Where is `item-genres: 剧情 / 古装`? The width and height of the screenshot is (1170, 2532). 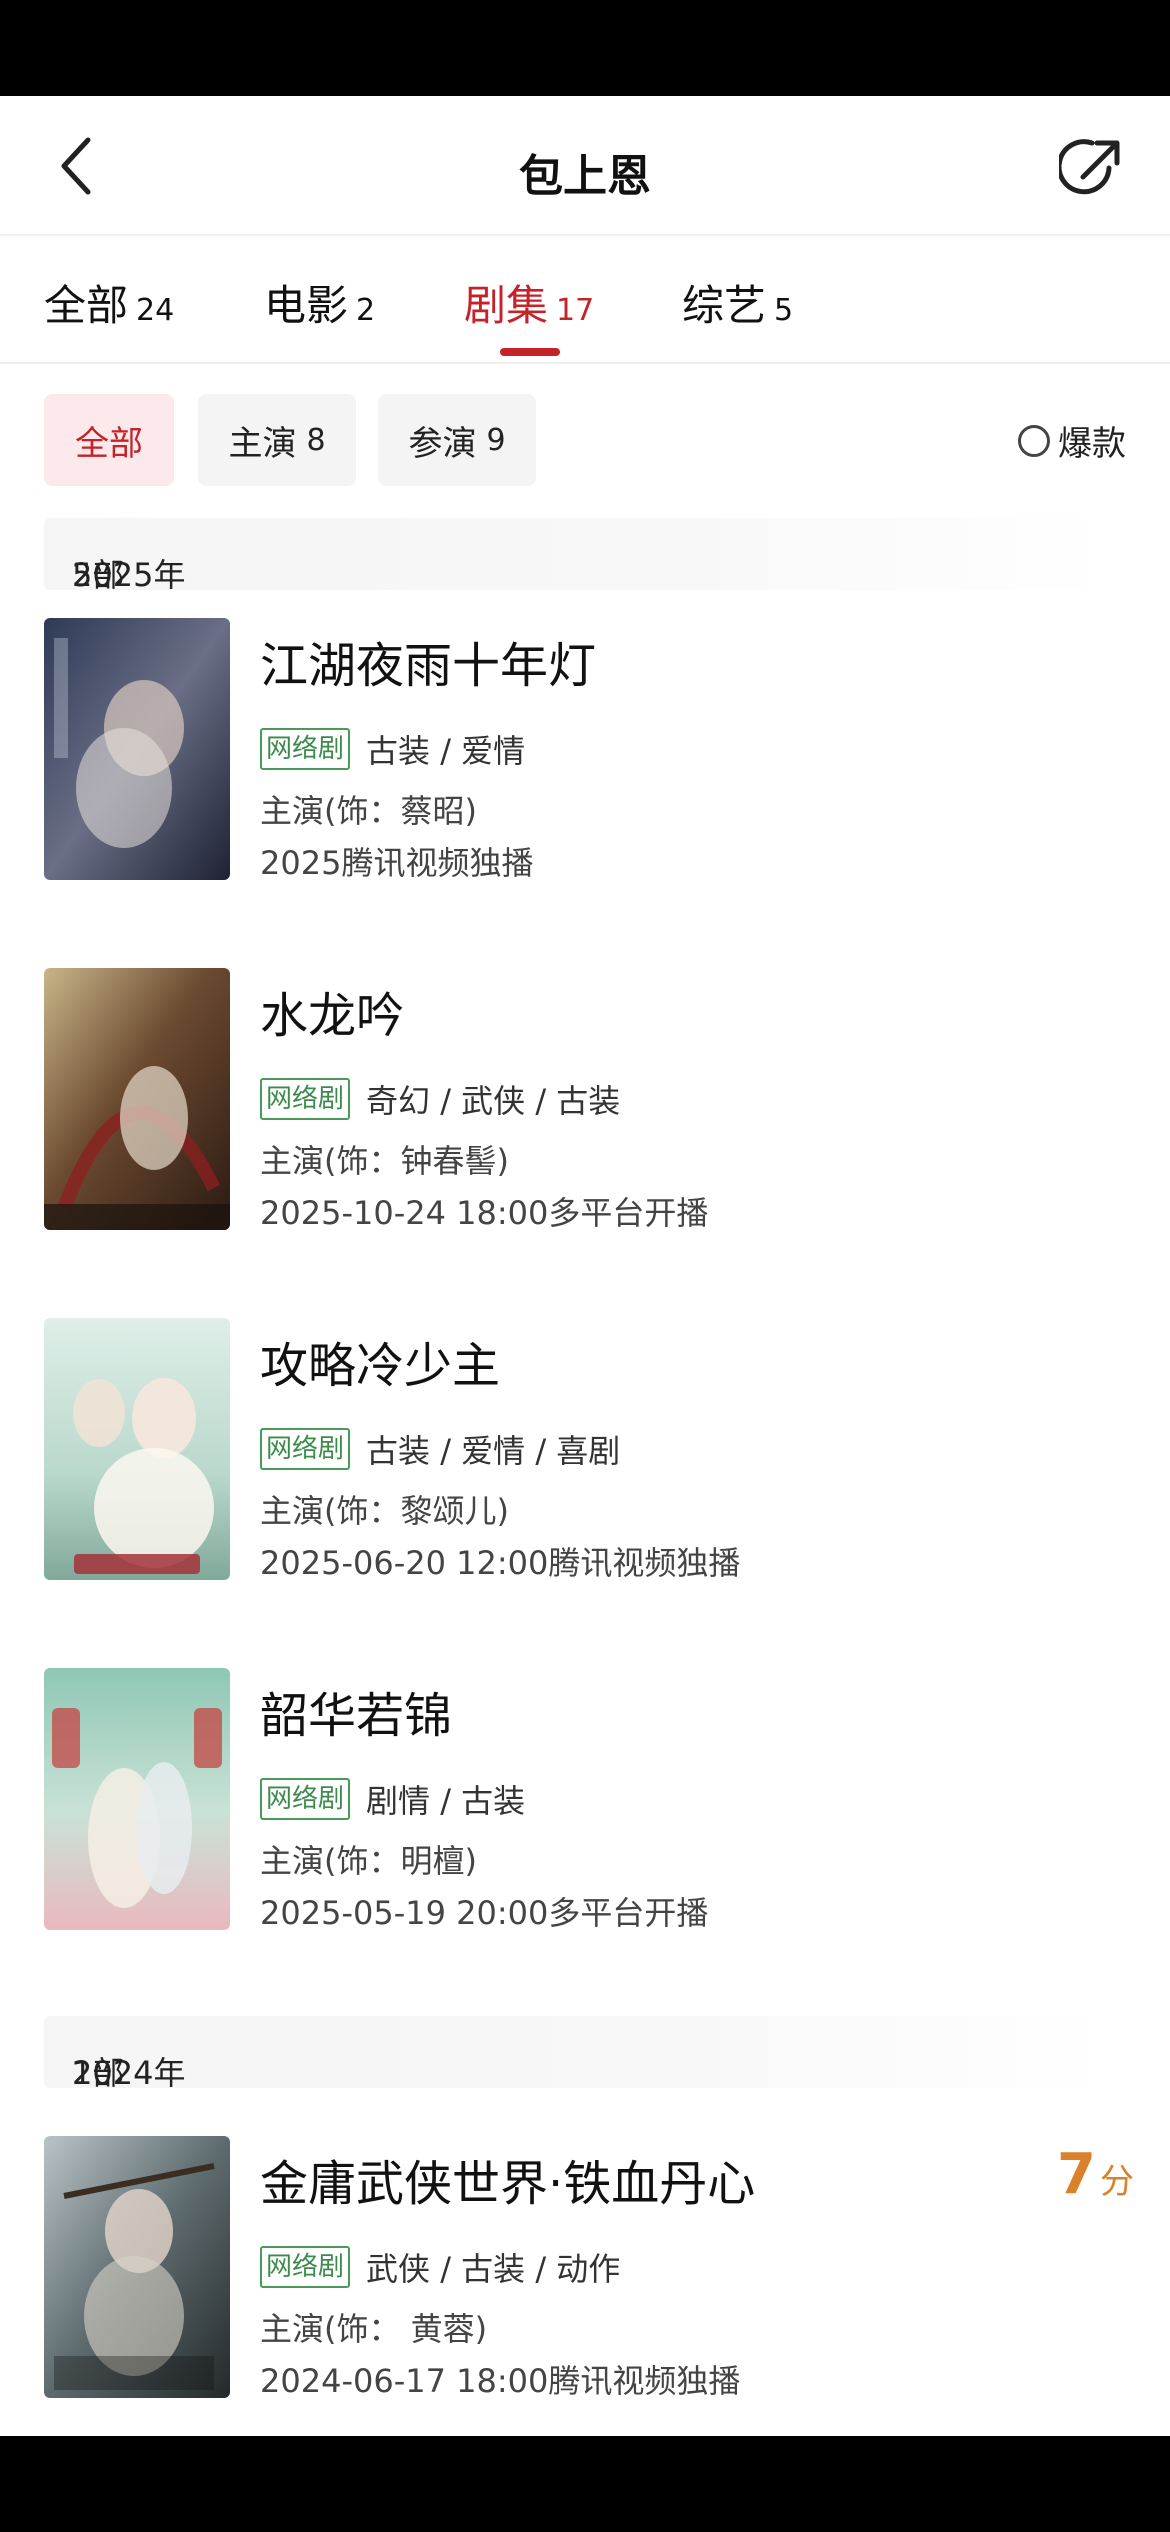 item-genres: 剧情 / 古装 is located at coordinates (446, 1801).